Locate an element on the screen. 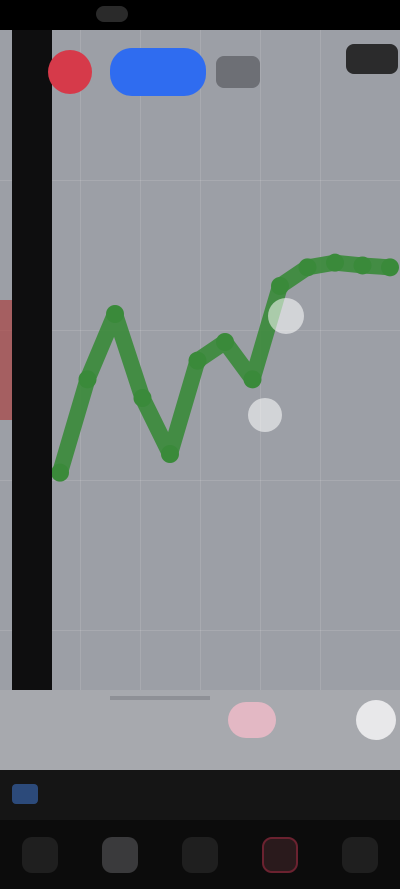 Image resolution: width=400 pixels, height=889 pixels. bottom-controls is located at coordinates (200, 730).